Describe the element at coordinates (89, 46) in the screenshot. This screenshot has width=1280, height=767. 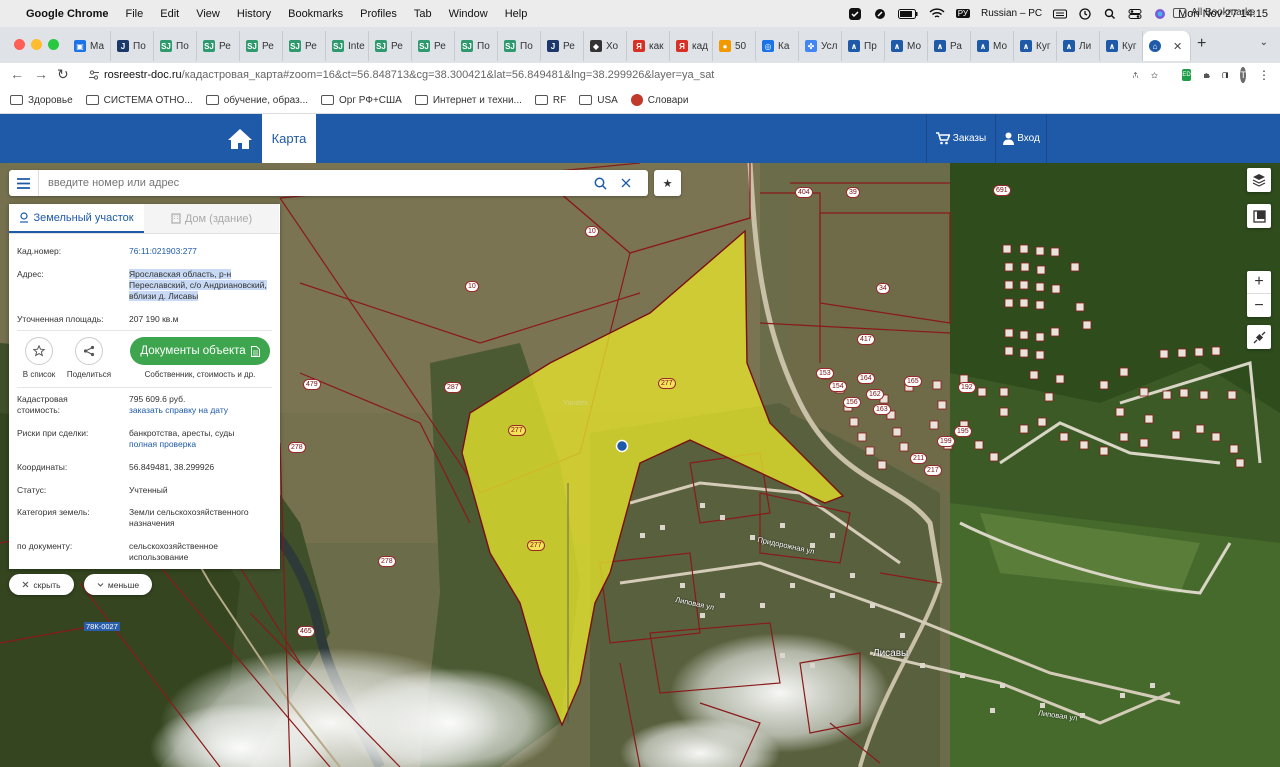
I see `browser-tab: ▣ Ма` at that location.